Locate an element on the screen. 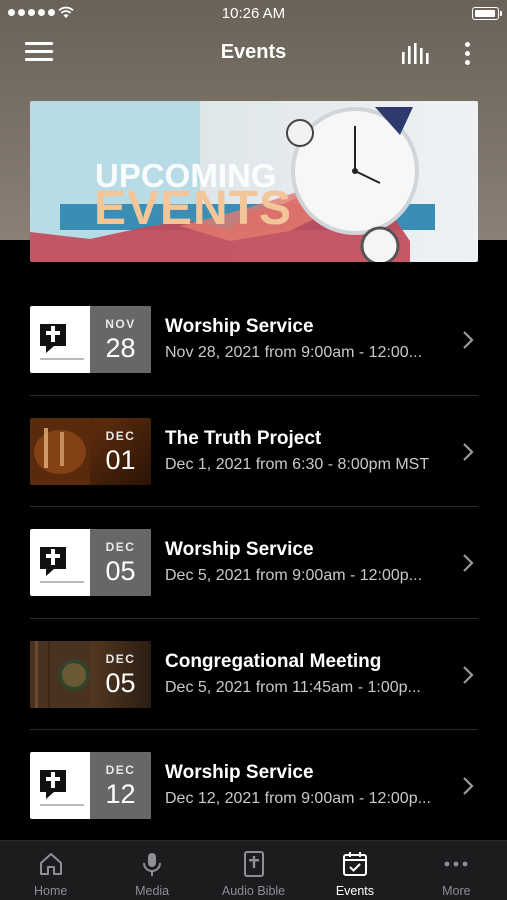 This screenshot has width=507, height=900. battery-icon is located at coordinates (487, 13).